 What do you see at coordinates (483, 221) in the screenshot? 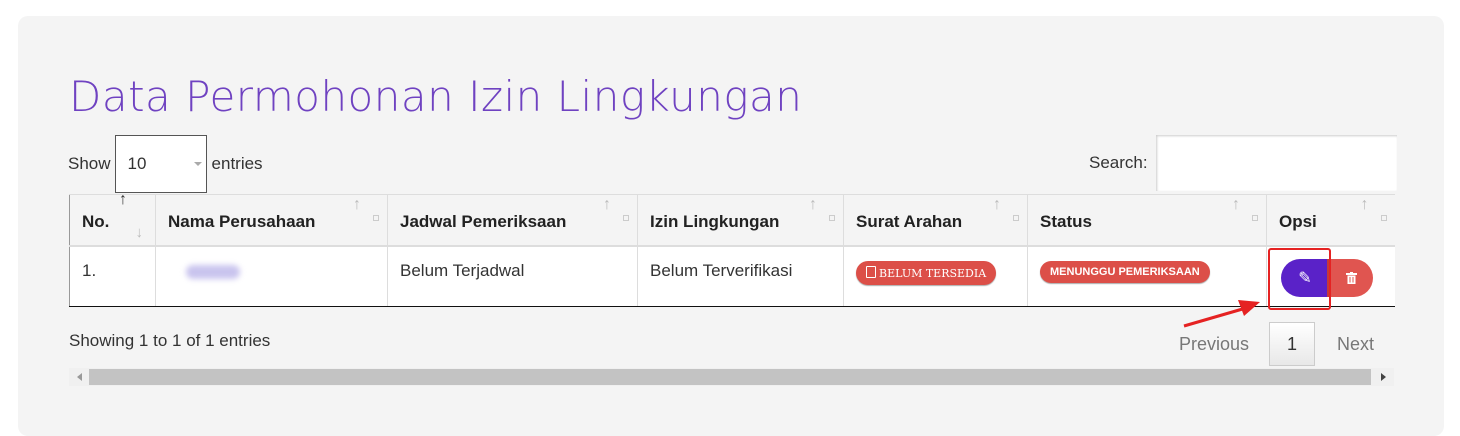
I see `column-header-label: Jadwal Pemeriksaan` at bounding box center [483, 221].